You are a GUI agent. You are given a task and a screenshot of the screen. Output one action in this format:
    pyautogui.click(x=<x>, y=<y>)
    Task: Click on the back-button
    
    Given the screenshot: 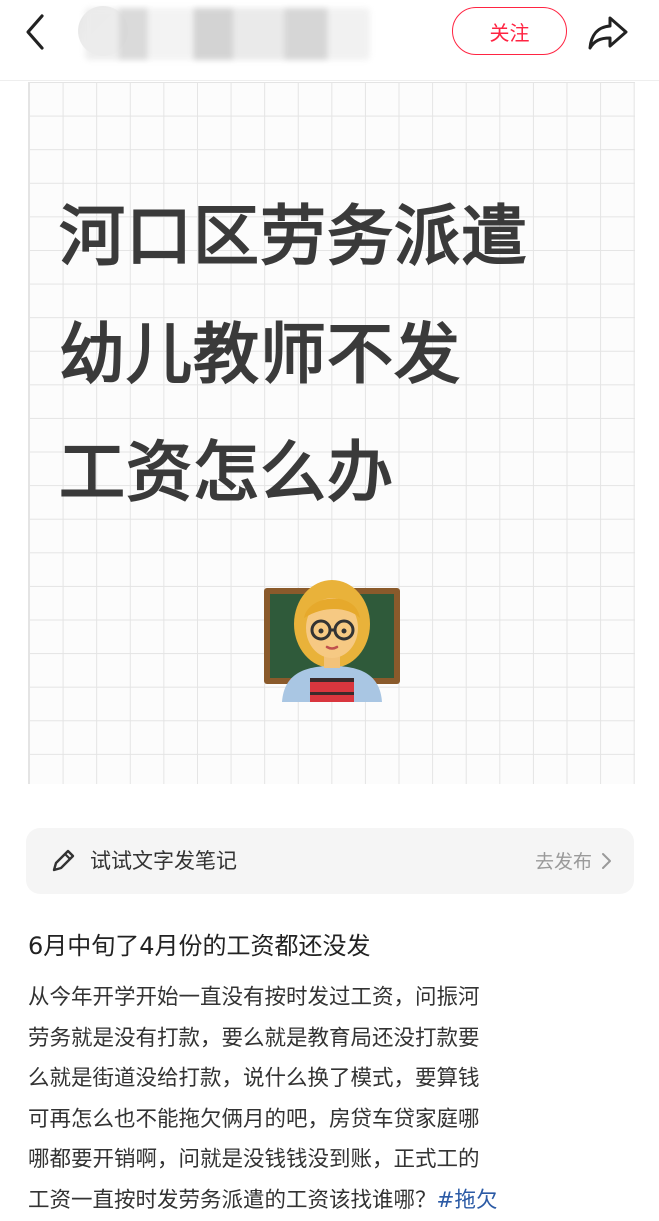 What is the action you would take?
    pyautogui.click(x=38, y=32)
    